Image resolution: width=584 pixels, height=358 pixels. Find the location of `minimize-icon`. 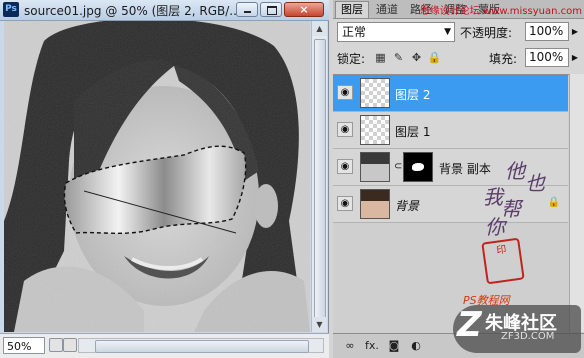

minimize-icon is located at coordinates (247, 9).